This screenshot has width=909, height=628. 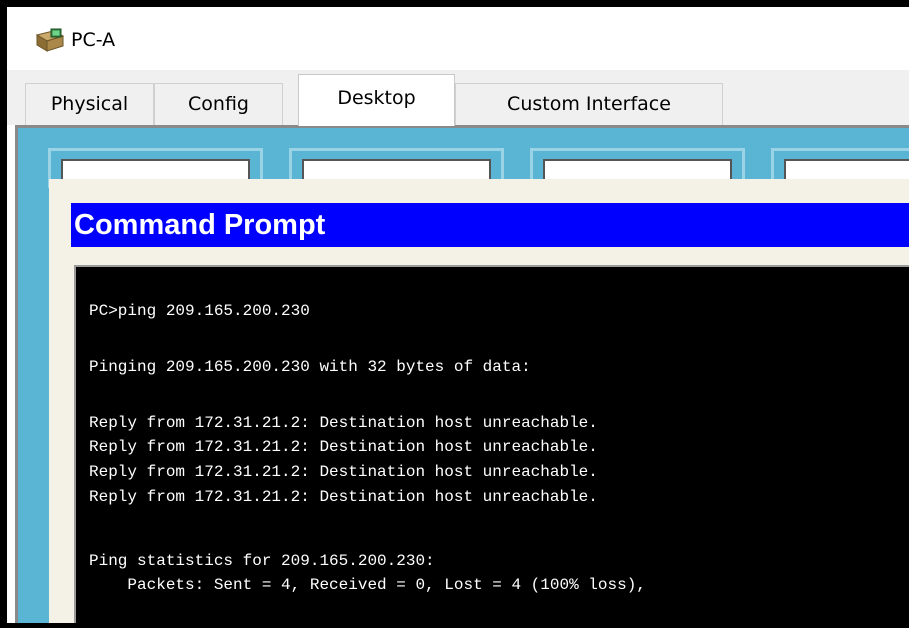 What do you see at coordinates (218, 104) in the screenshot?
I see `tab-config: Config` at bounding box center [218, 104].